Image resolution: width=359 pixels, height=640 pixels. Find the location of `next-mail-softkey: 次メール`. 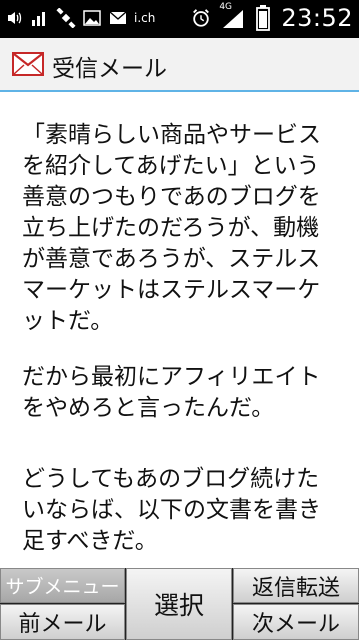

next-mail-softkey: 次メール is located at coordinates (296, 622).